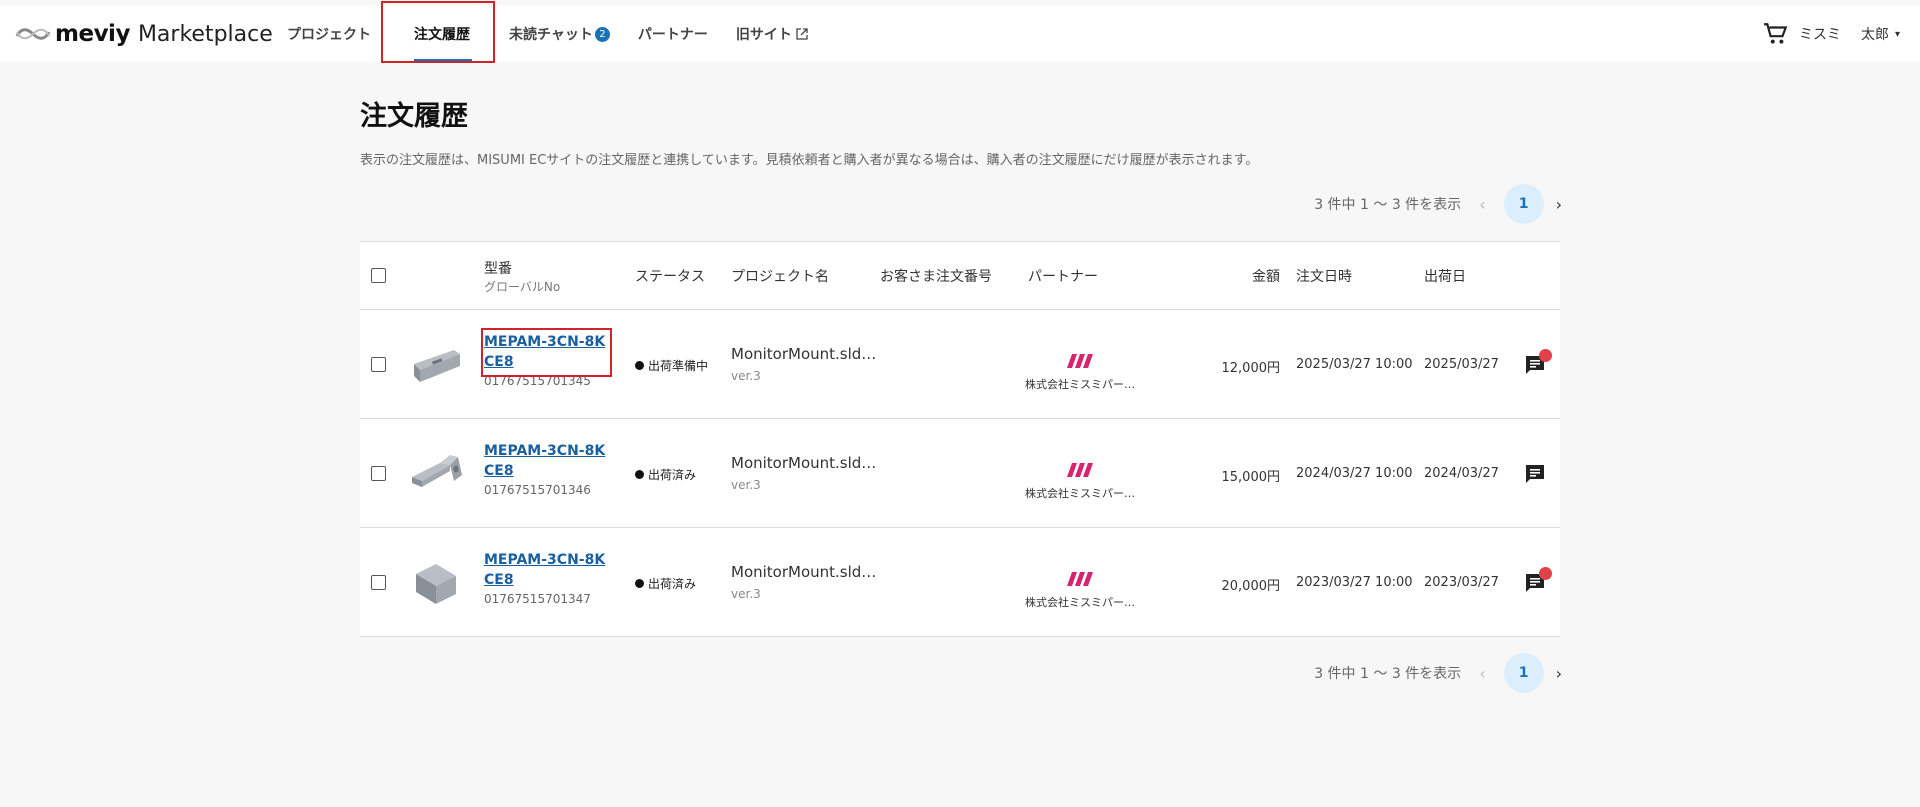 The image size is (1920, 807). I want to click on nav-old-site: 旧サイト, so click(772, 34).